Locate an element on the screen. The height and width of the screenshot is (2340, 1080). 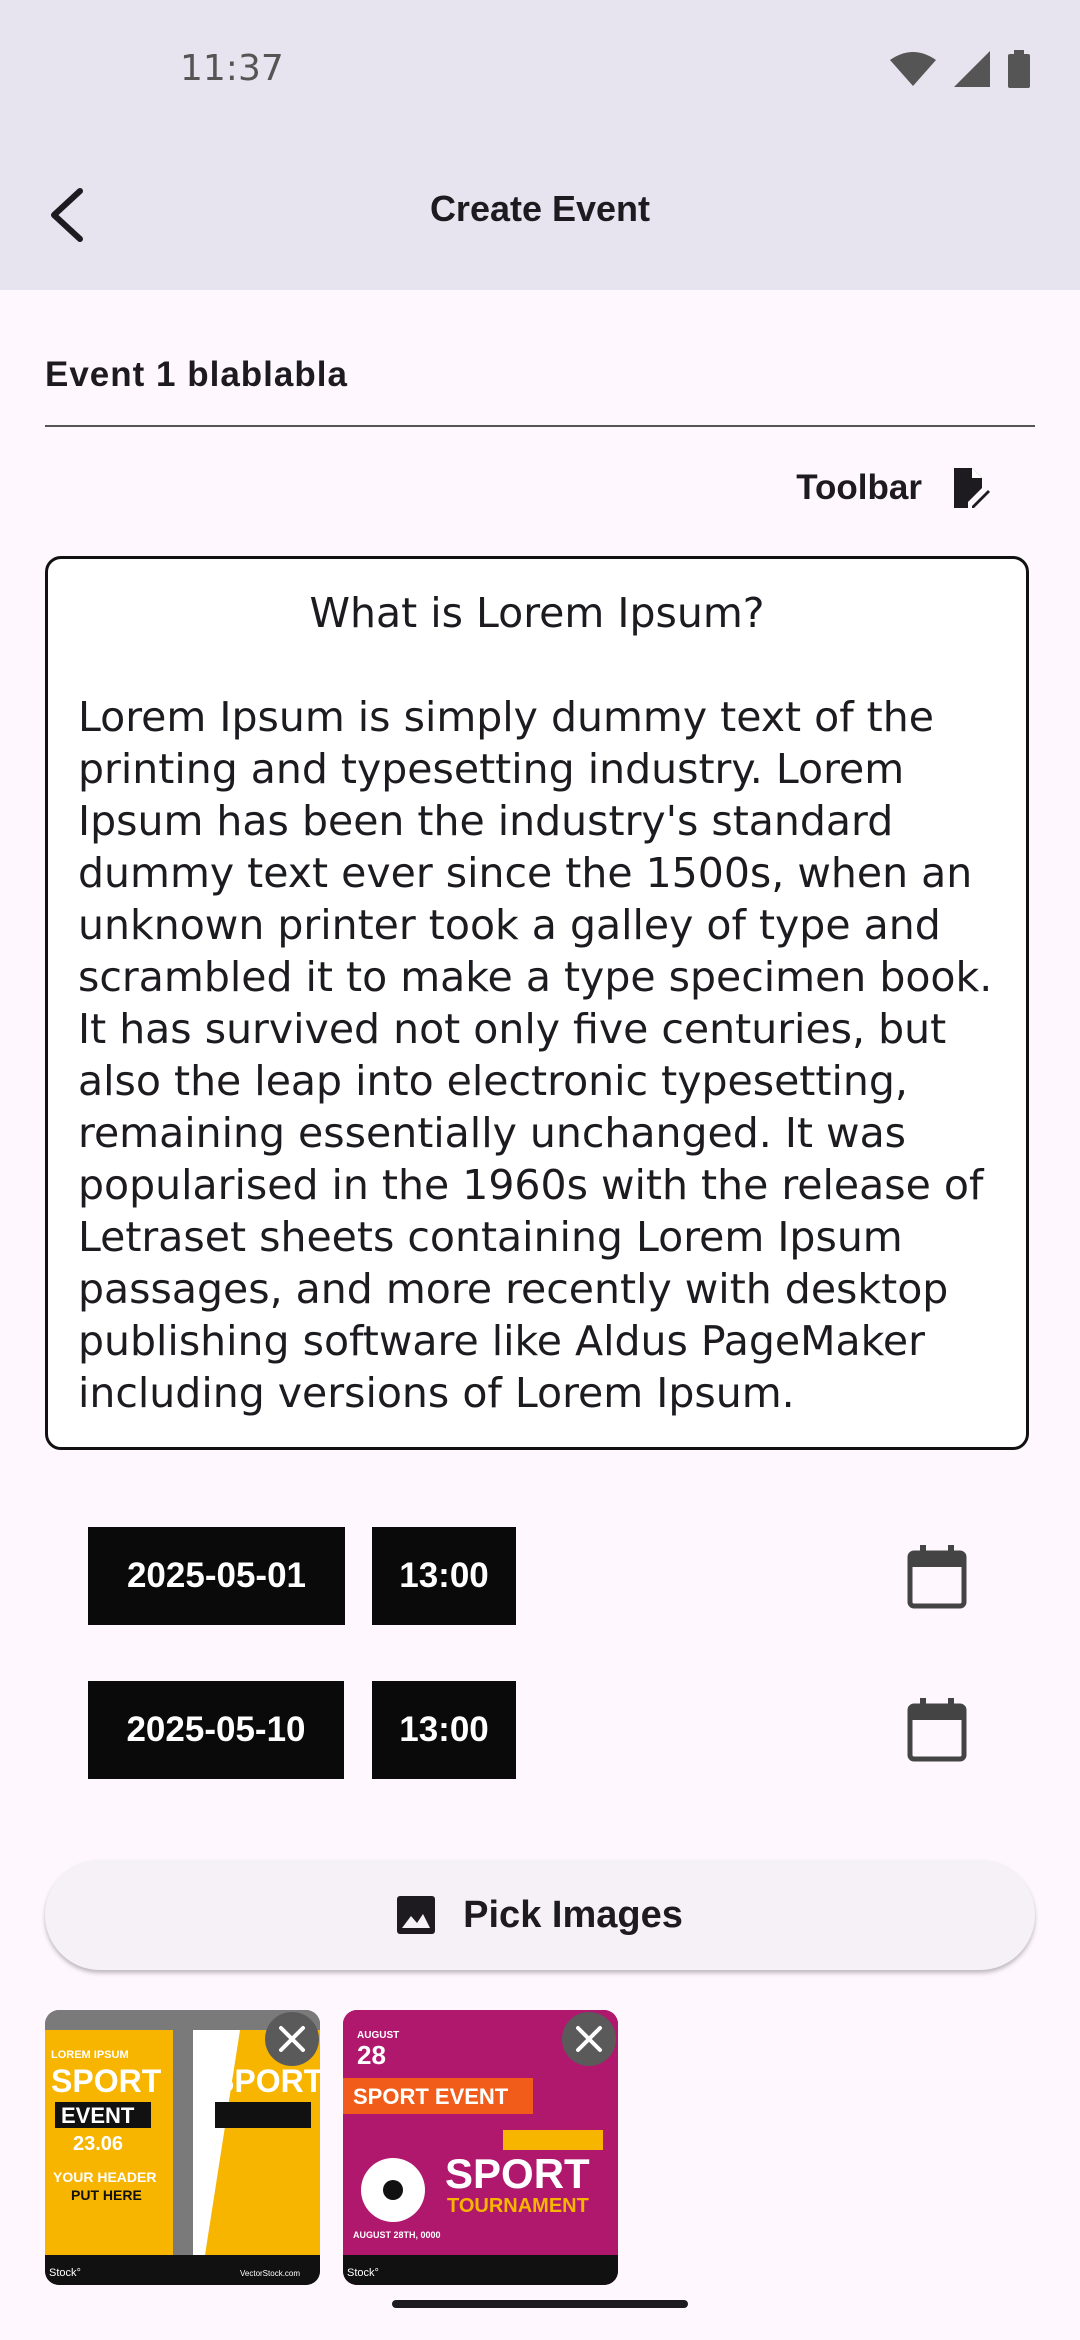
event-title-text: Event 1 blablabla is located at coordinates (196, 374).